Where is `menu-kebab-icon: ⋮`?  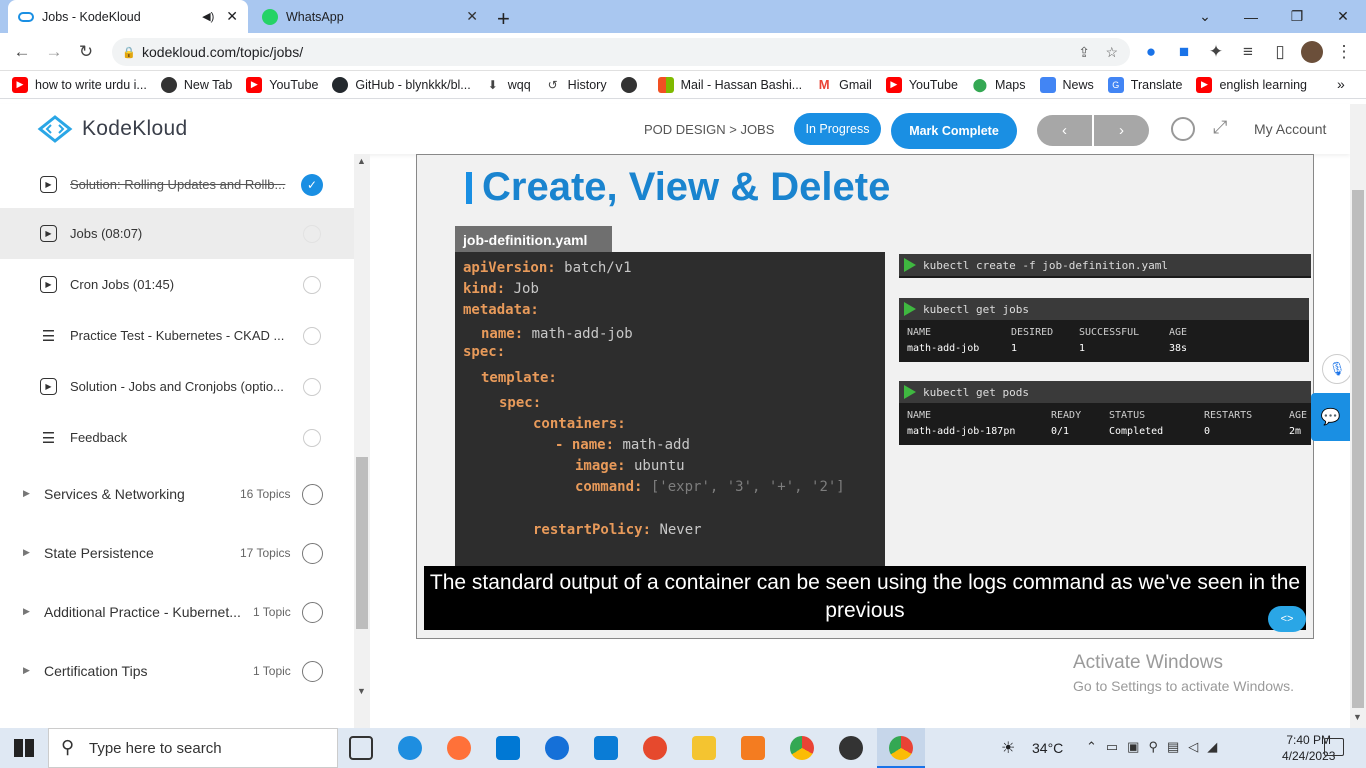
menu-kebab-icon: ⋮ is located at coordinates (1344, 52).